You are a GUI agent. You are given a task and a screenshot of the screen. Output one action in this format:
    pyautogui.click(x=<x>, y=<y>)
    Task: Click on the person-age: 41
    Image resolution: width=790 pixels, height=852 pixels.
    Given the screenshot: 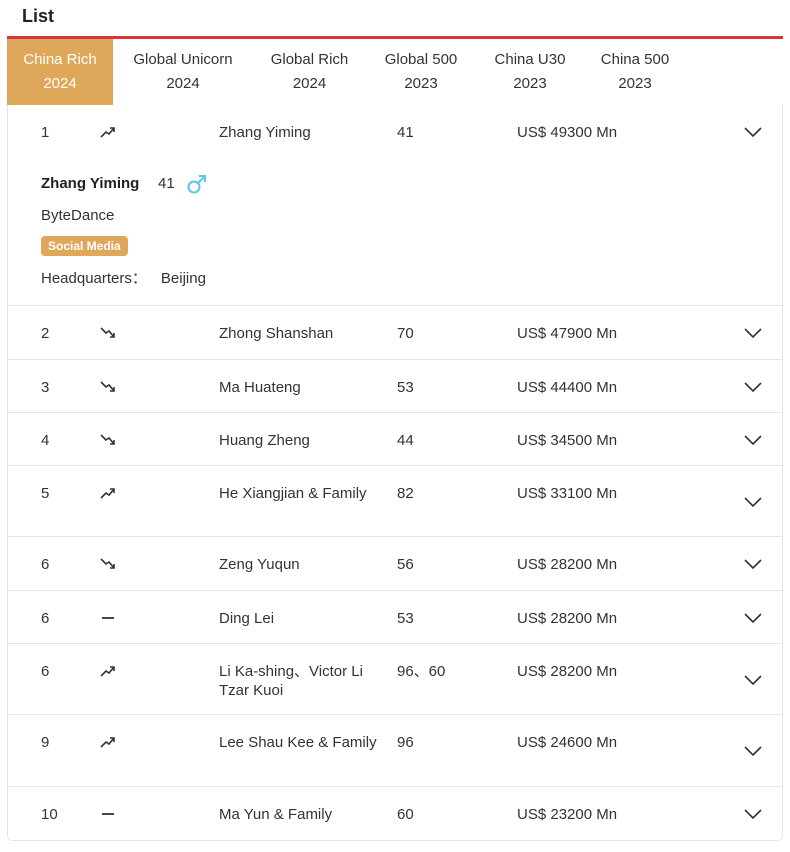 What is the action you would take?
    pyautogui.click(x=405, y=132)
    